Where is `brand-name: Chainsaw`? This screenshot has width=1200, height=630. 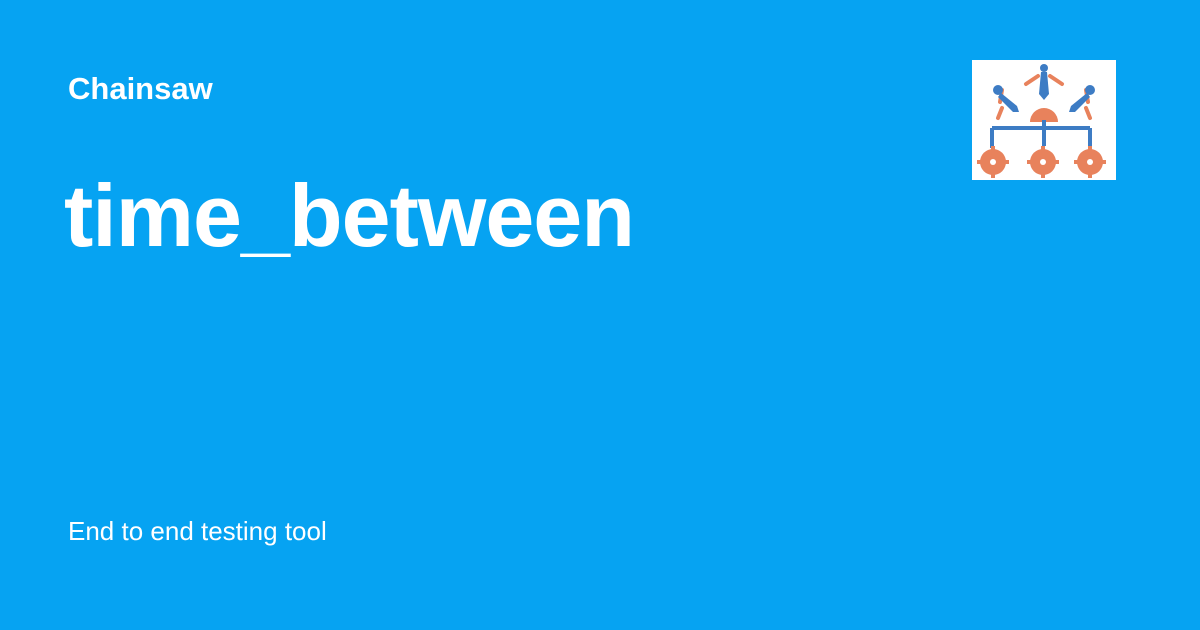
brand-name: Chainsaw is located at coordinates (140, 88).